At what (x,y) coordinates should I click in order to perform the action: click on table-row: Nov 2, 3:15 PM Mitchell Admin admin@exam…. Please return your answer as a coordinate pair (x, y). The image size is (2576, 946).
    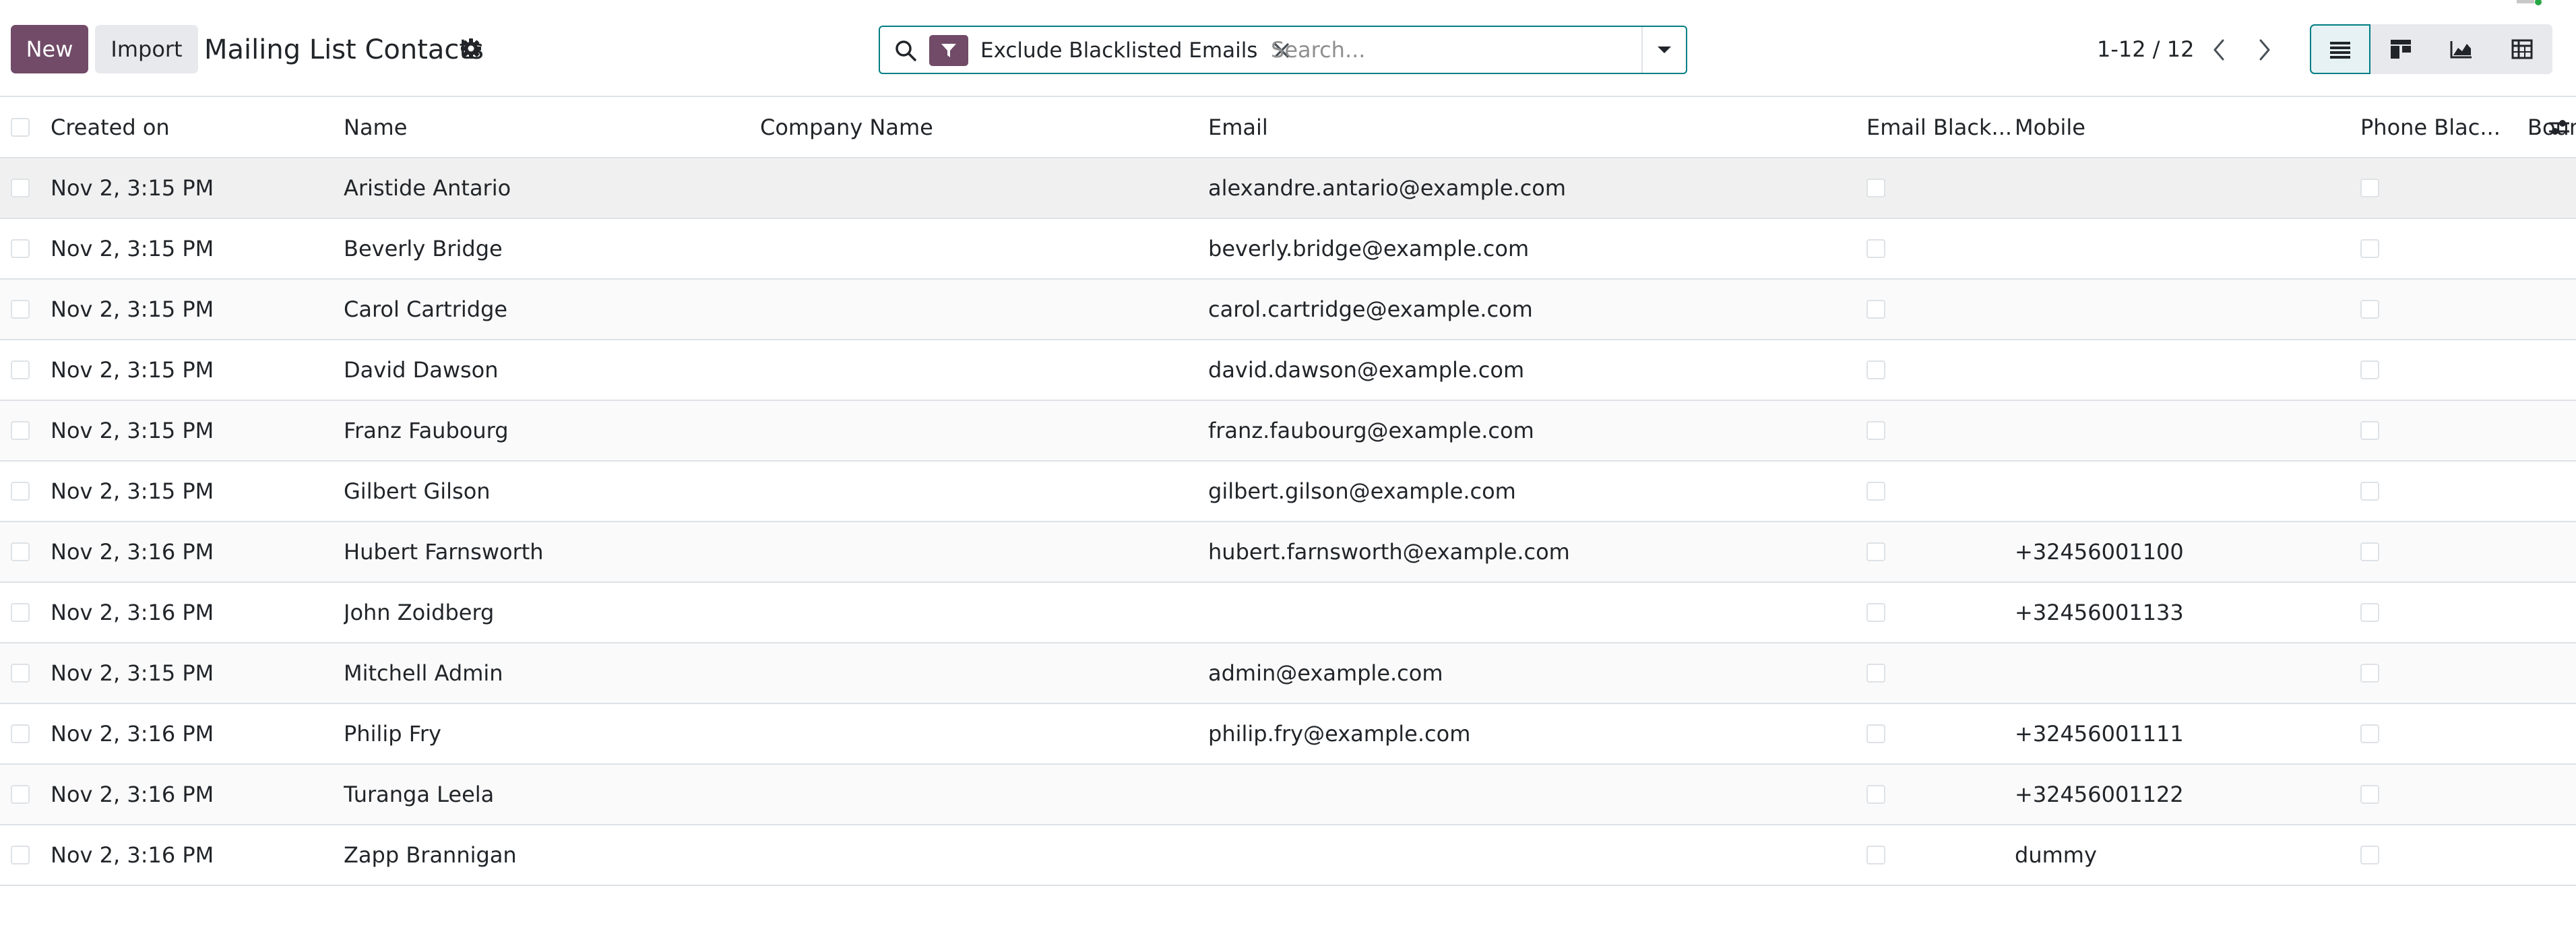
    Looking at the image, I should click on (1288, 673).